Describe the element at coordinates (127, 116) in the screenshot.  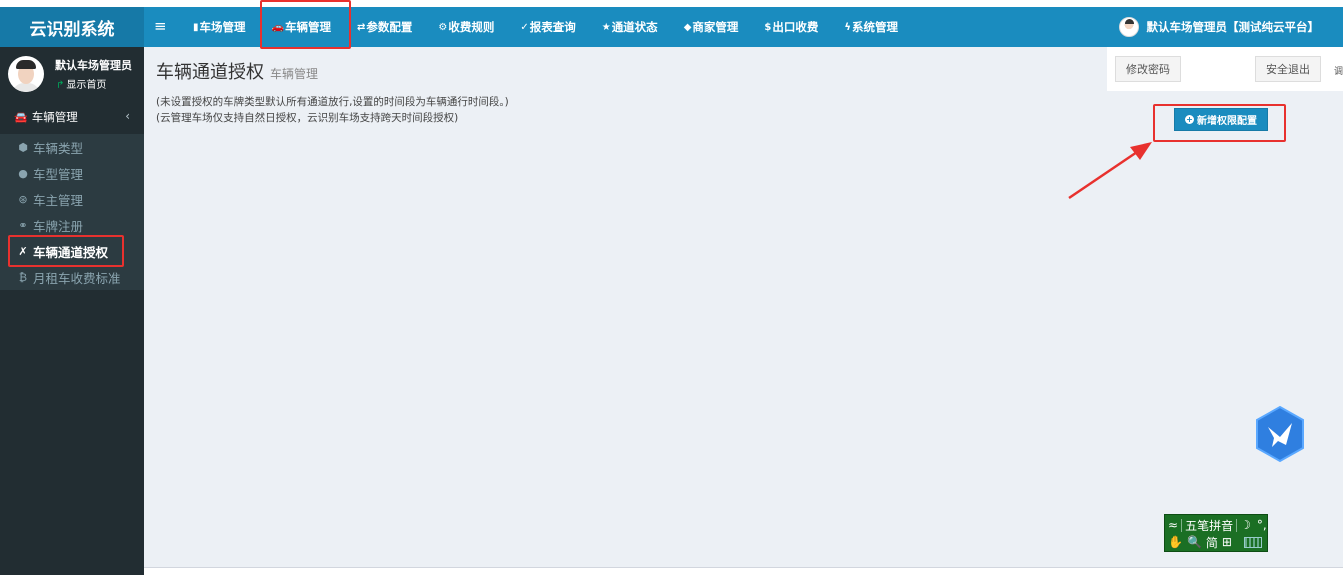
I see `chevron-left-icon: ‹` at that location.